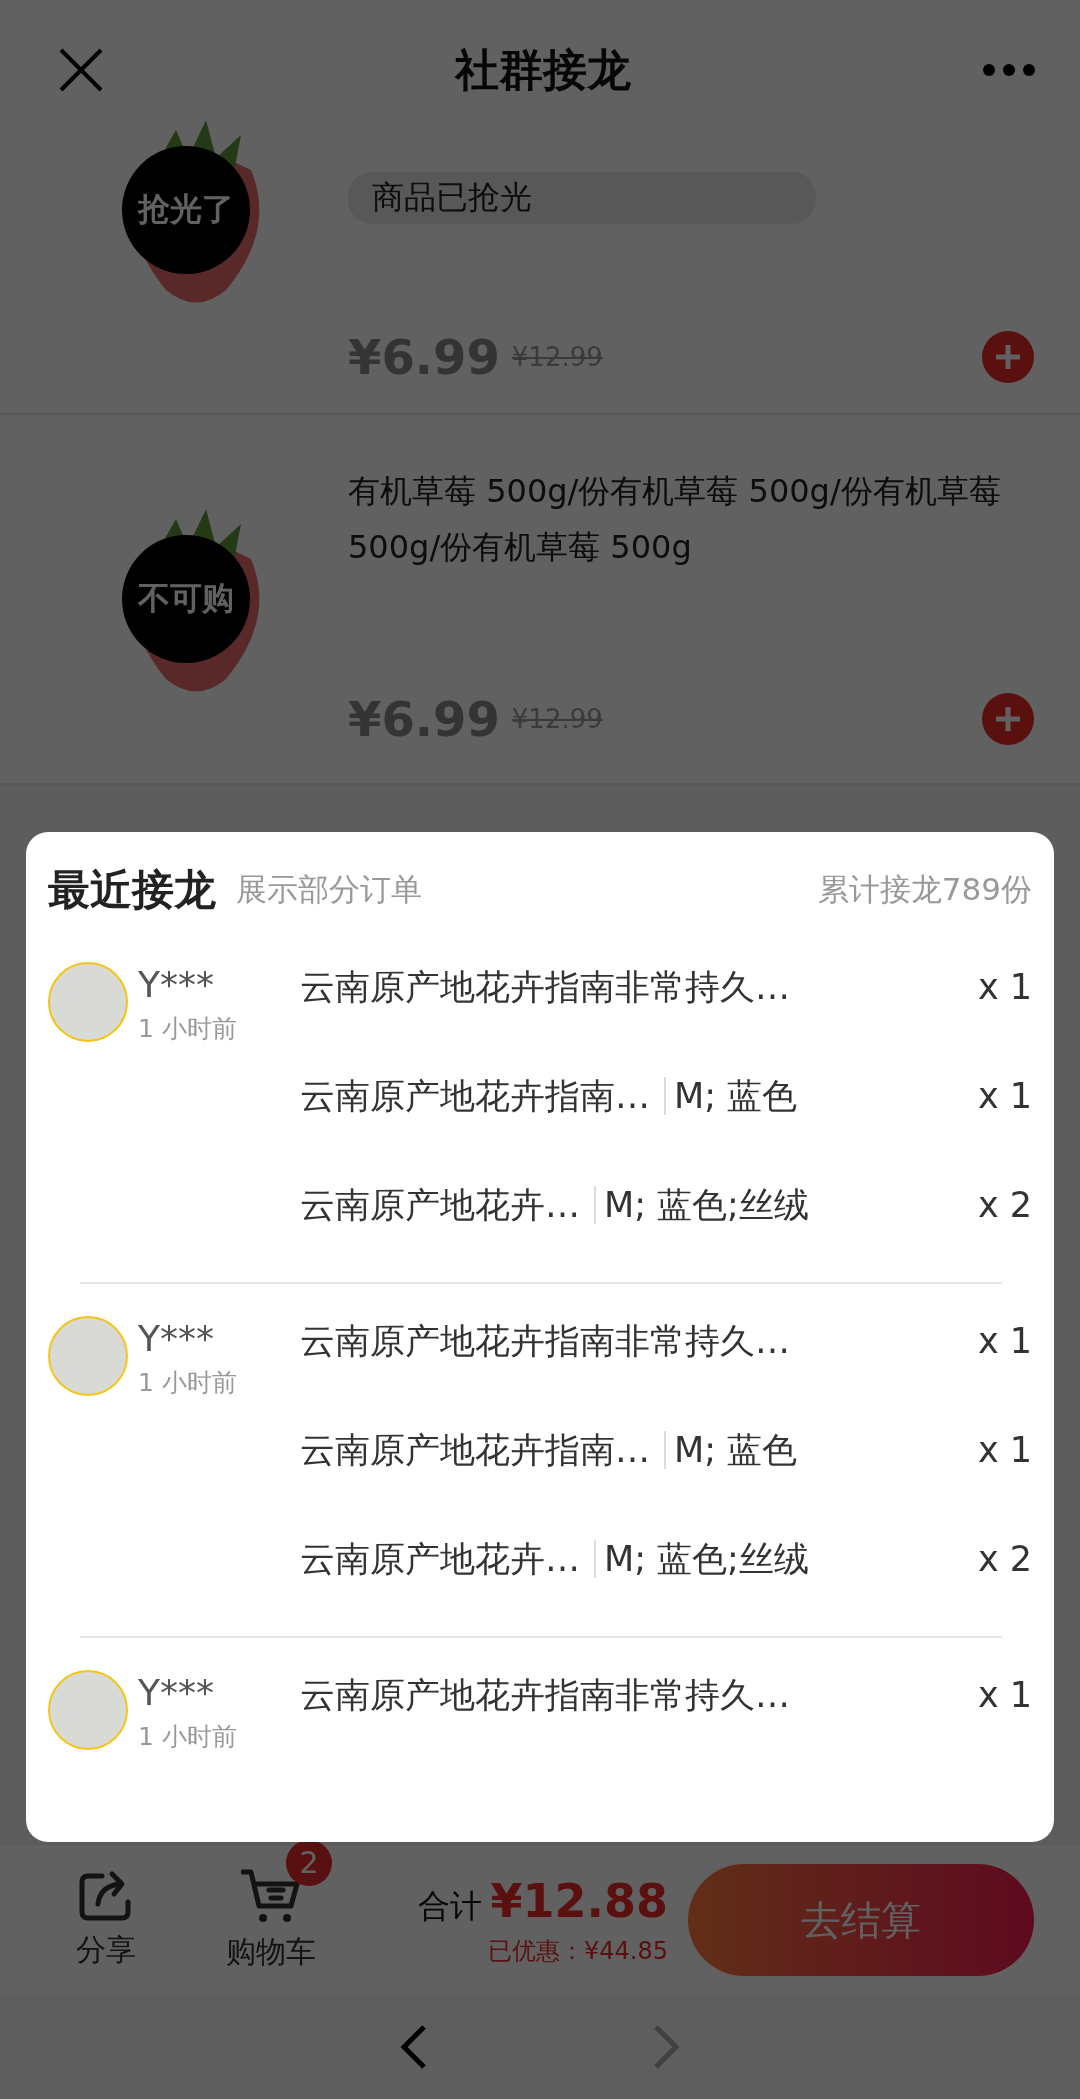 This screenshot has height=2099, width=1080. What do you see at coordinates (1009, 70) in the screenshot?
I see `more-icon` at bounding box center [1009, 70].